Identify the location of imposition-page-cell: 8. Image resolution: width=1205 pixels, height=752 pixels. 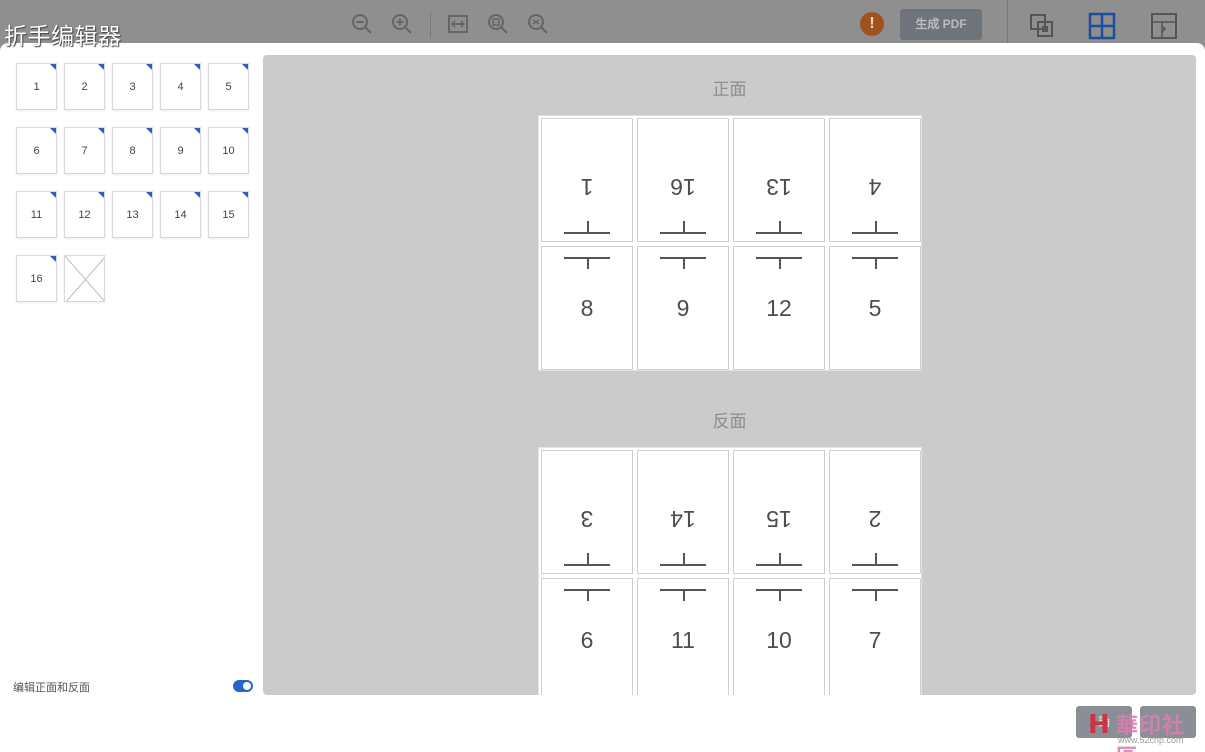
(587, 308).